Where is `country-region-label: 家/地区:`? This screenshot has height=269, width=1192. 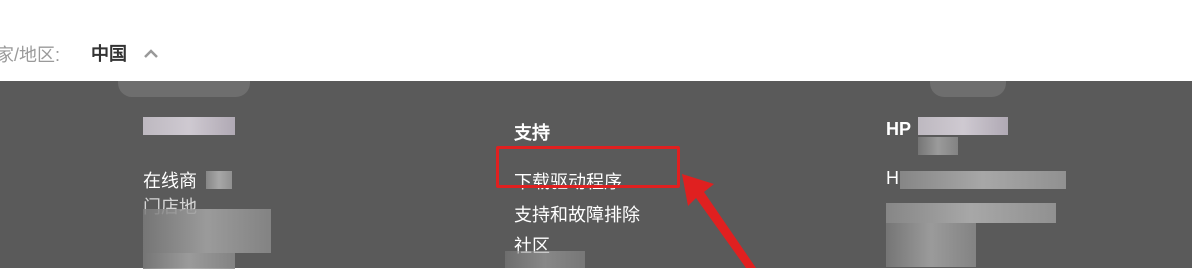 country-region-label: 家/地区: is located at coordinates (30, 55).